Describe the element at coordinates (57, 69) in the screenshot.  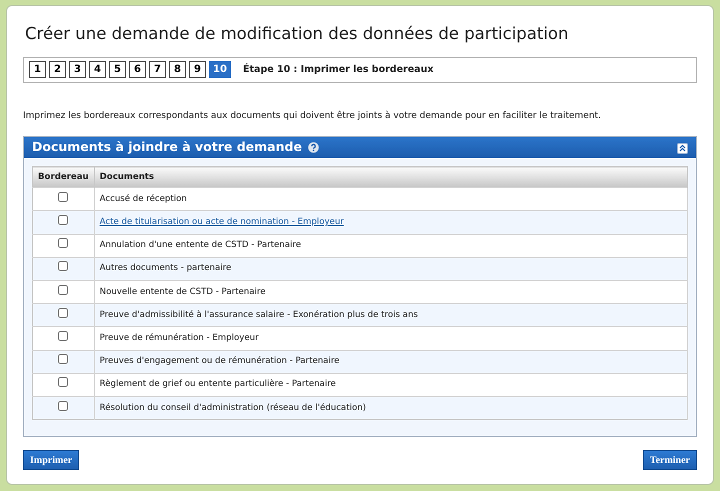
I see `step-button: 2` at that location.